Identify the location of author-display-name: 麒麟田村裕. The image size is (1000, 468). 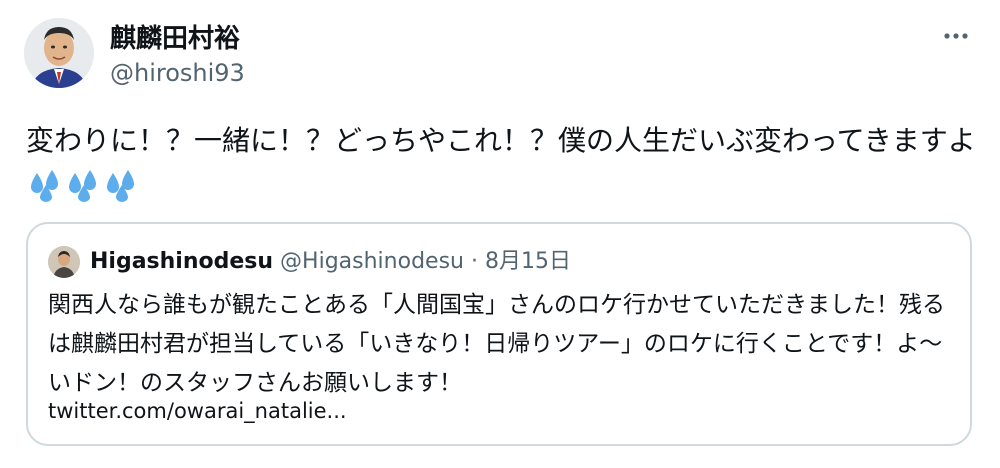
(175, 39).